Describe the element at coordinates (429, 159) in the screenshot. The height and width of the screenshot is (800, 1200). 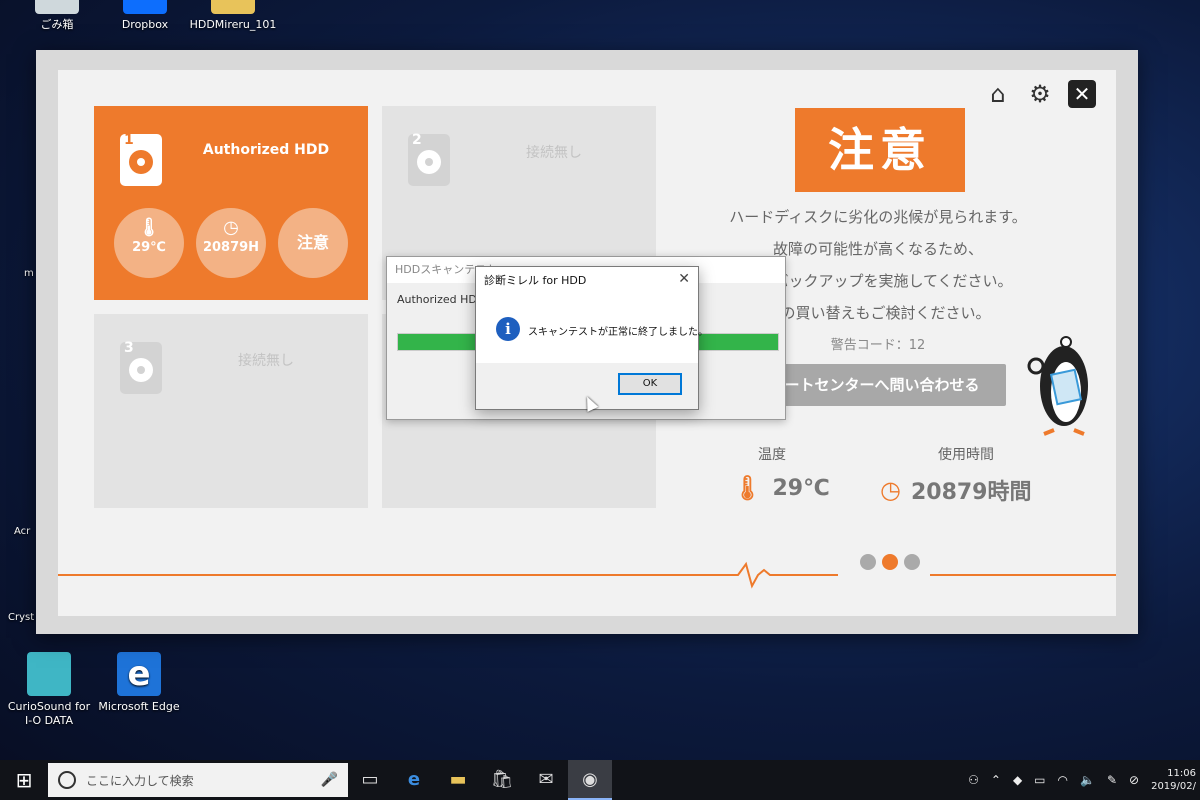
I see `hdd-icon: 2` at that location.